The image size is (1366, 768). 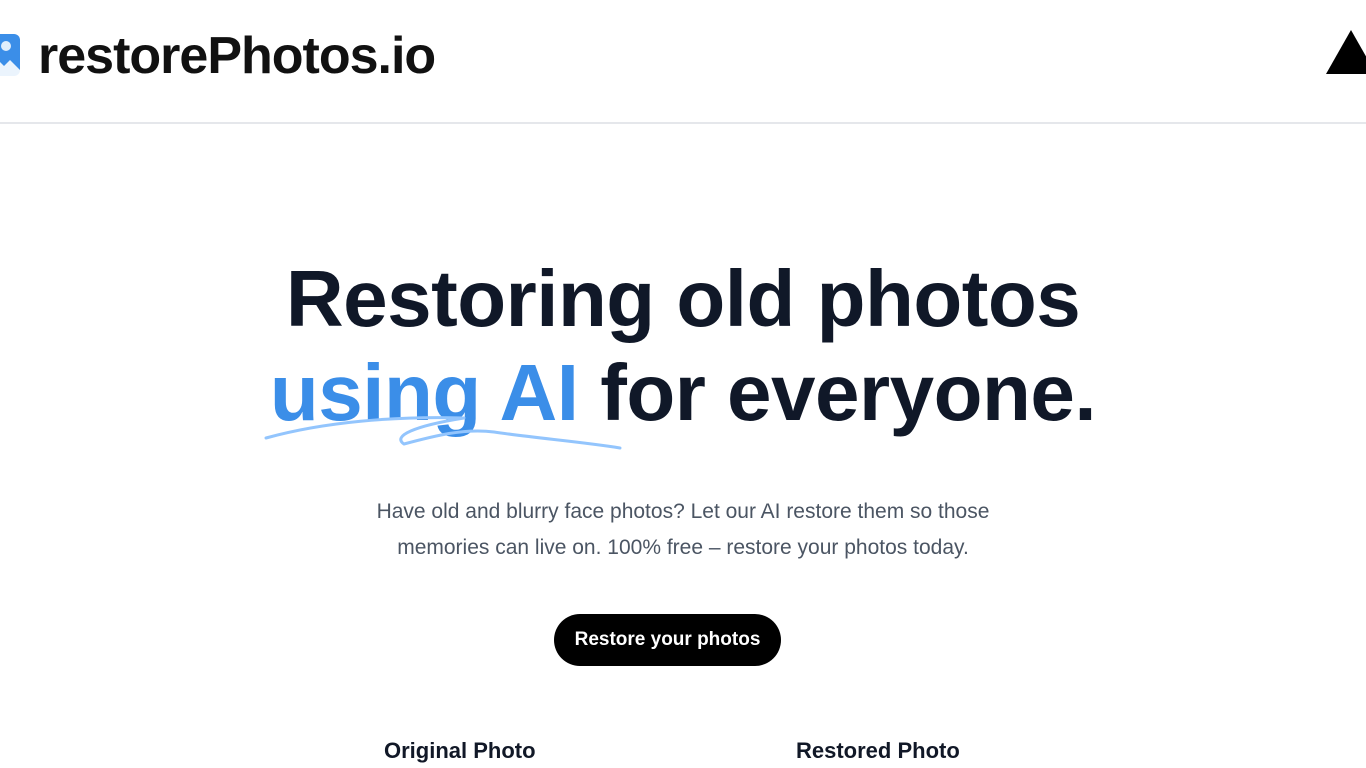 I want to click on image-icon, so click(x=10, y=55).